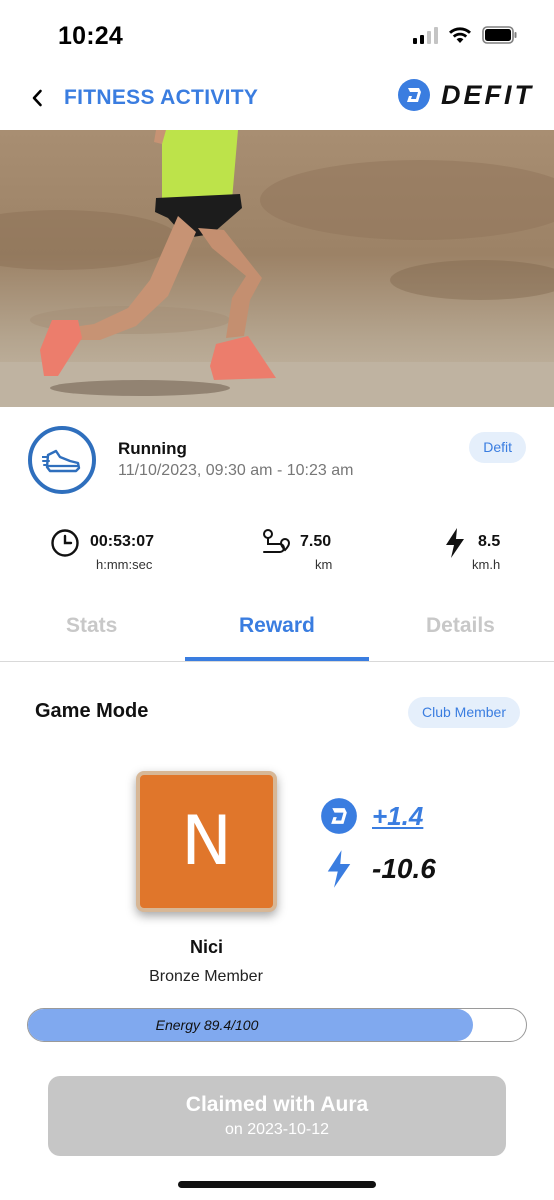  What do you see at coordinates (277, 1025) in the screenshot?
I see `energy-progress-bar: Energy 89.4/100` at bounding box center [277, 1025].